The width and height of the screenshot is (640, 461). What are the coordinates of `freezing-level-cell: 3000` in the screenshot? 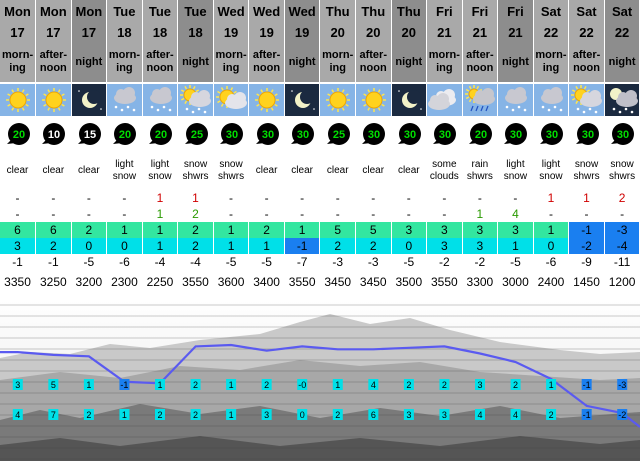 It's located at (515, 282).